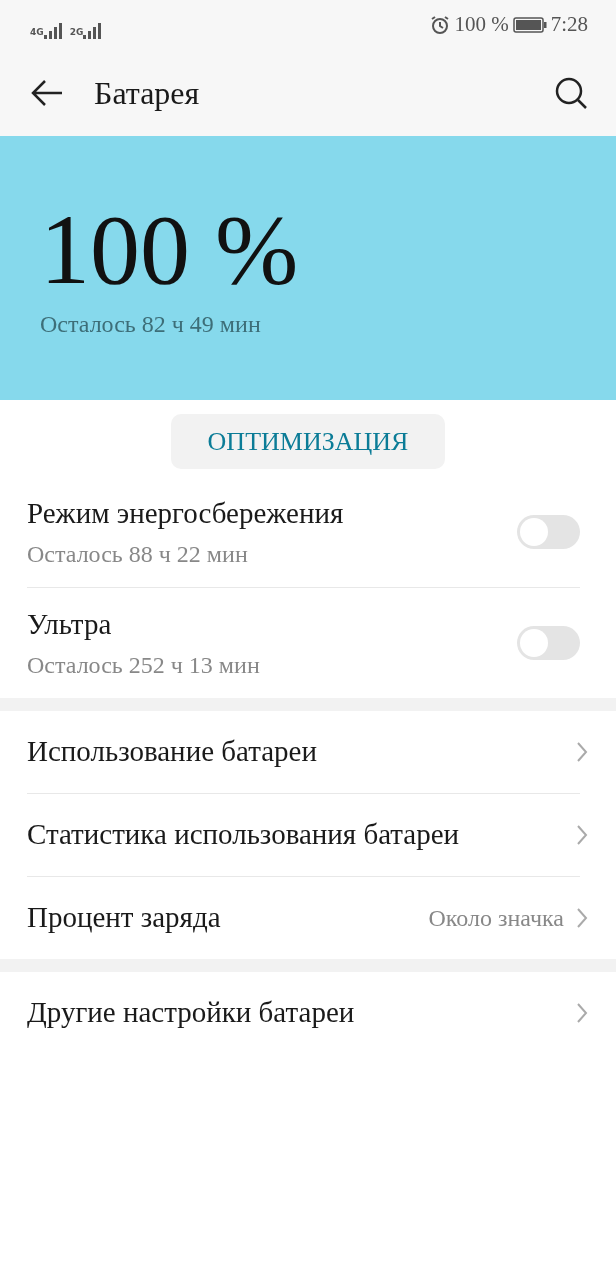 The width and height of the screenshot is (616, 1280). I want to click on setting-value: Около значка, so click(496, 918).